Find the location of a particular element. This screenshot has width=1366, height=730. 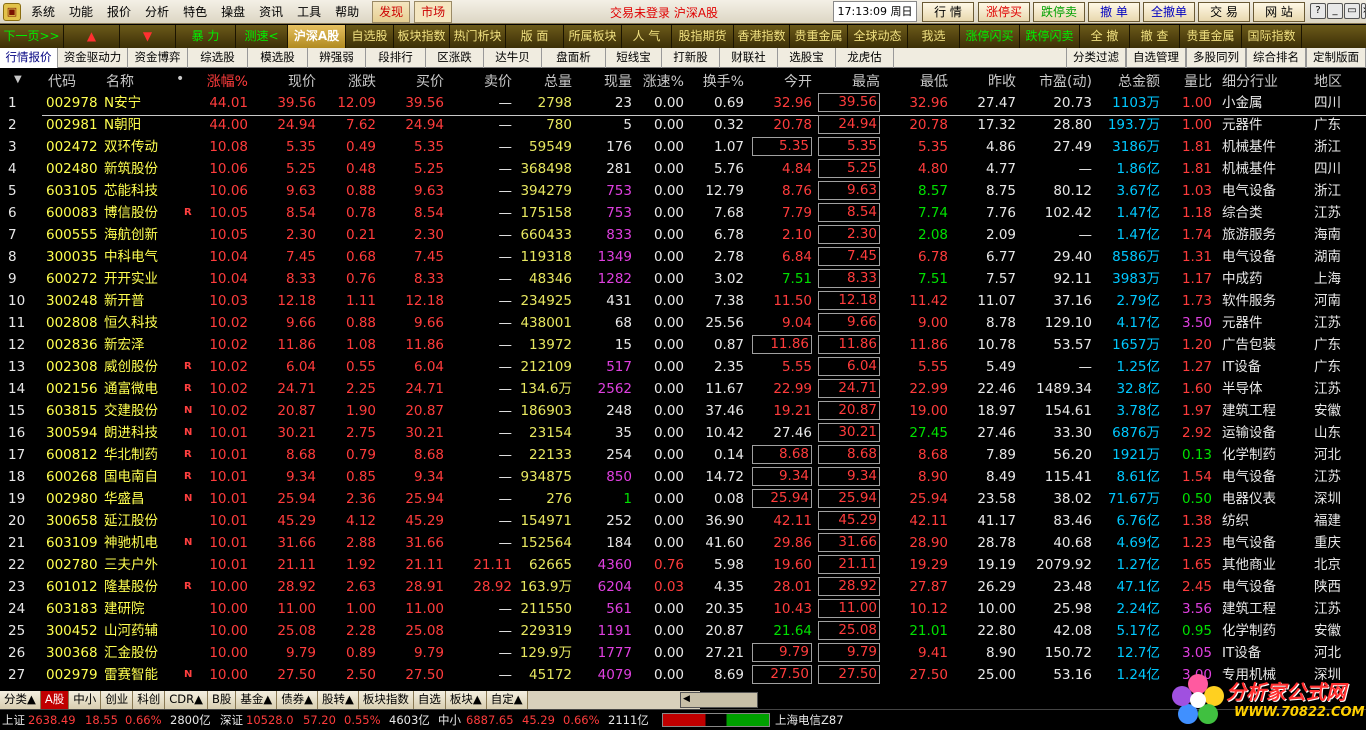

function-tab-7: 区涨跌 is located at coordinates (455, 58).